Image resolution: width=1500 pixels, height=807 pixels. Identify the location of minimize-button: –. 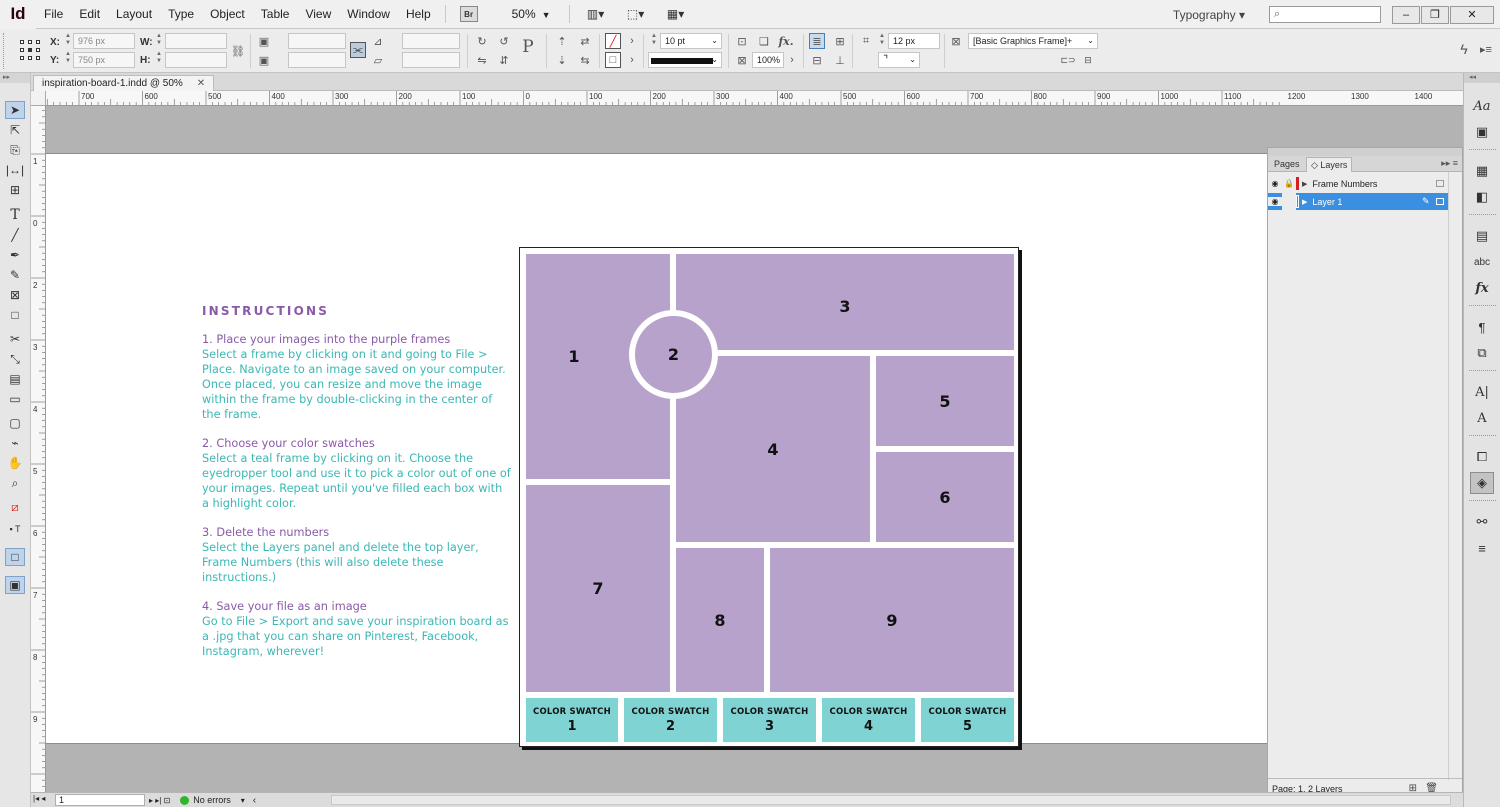
(1406, 14).